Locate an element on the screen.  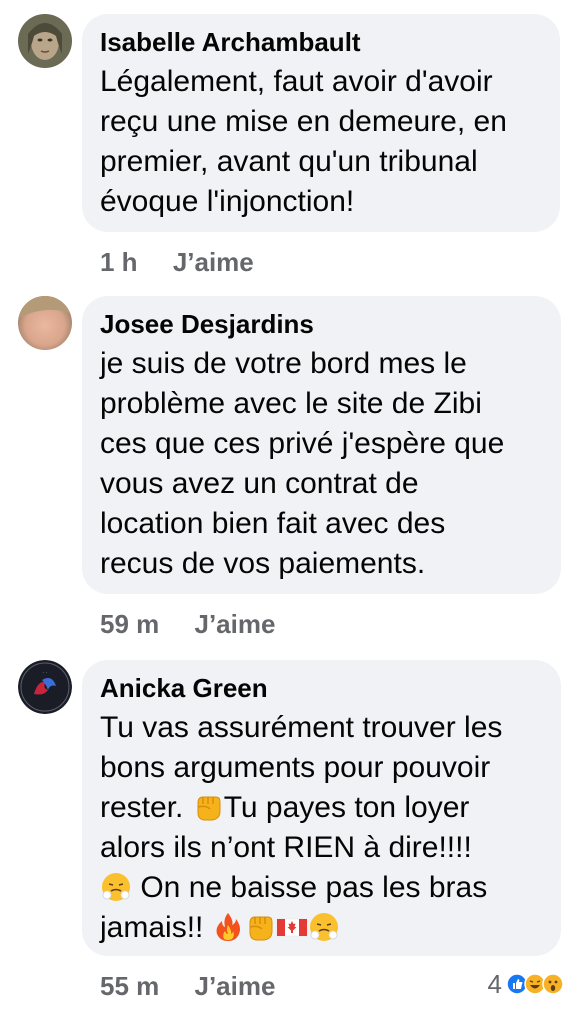
comment-line: reçu une mise en demeure, en is located at coordinates (303, 121).